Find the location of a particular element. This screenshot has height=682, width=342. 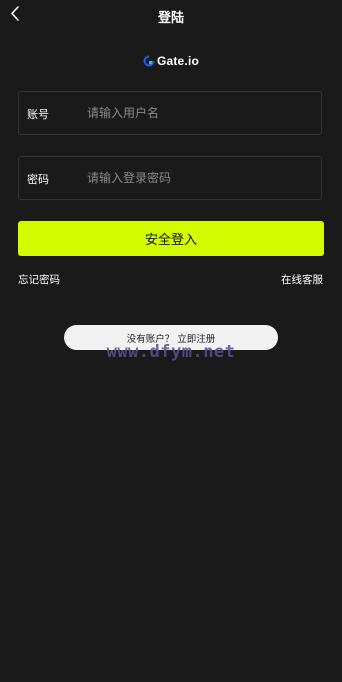

online-support-link: 在线客服 is located at coordinates (302, 279).